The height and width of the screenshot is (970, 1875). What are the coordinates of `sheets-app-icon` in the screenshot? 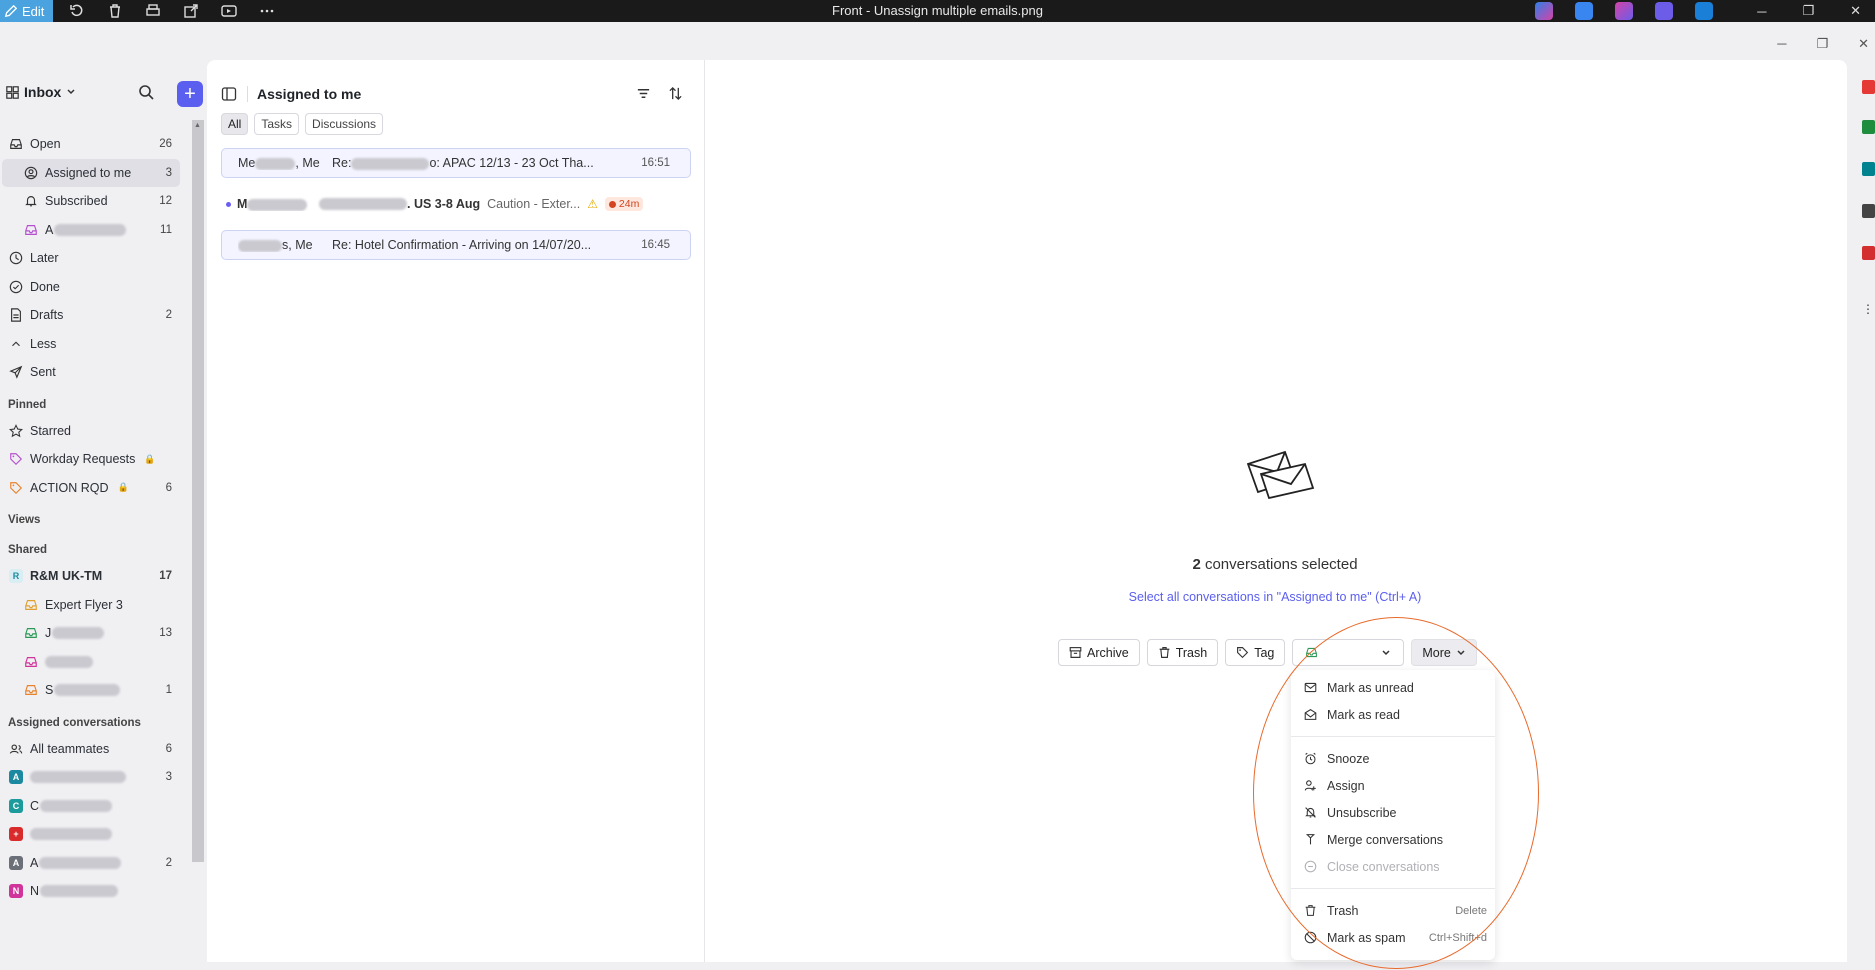 It's located at (1868, 127).